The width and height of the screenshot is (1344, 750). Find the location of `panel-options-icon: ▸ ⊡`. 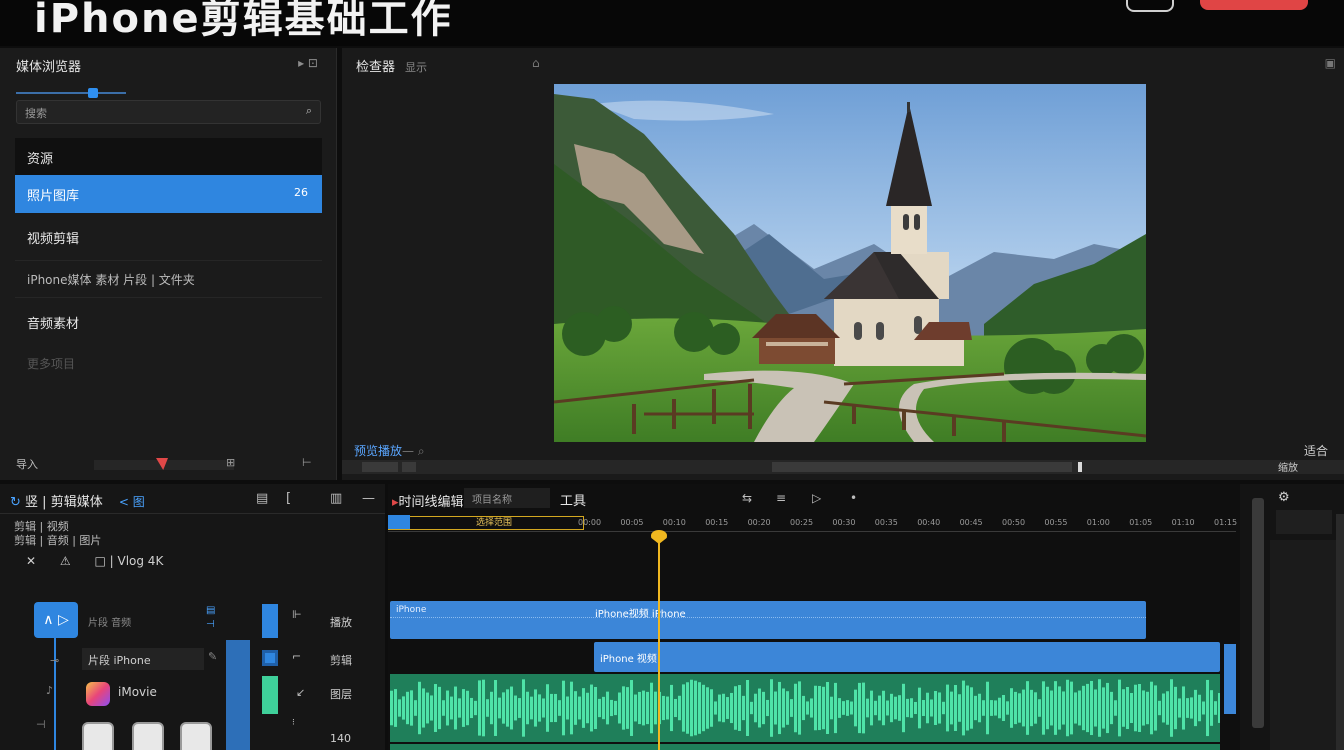

panel-options-icon: ▸ ⊡ is located at coordinates (308, 63).